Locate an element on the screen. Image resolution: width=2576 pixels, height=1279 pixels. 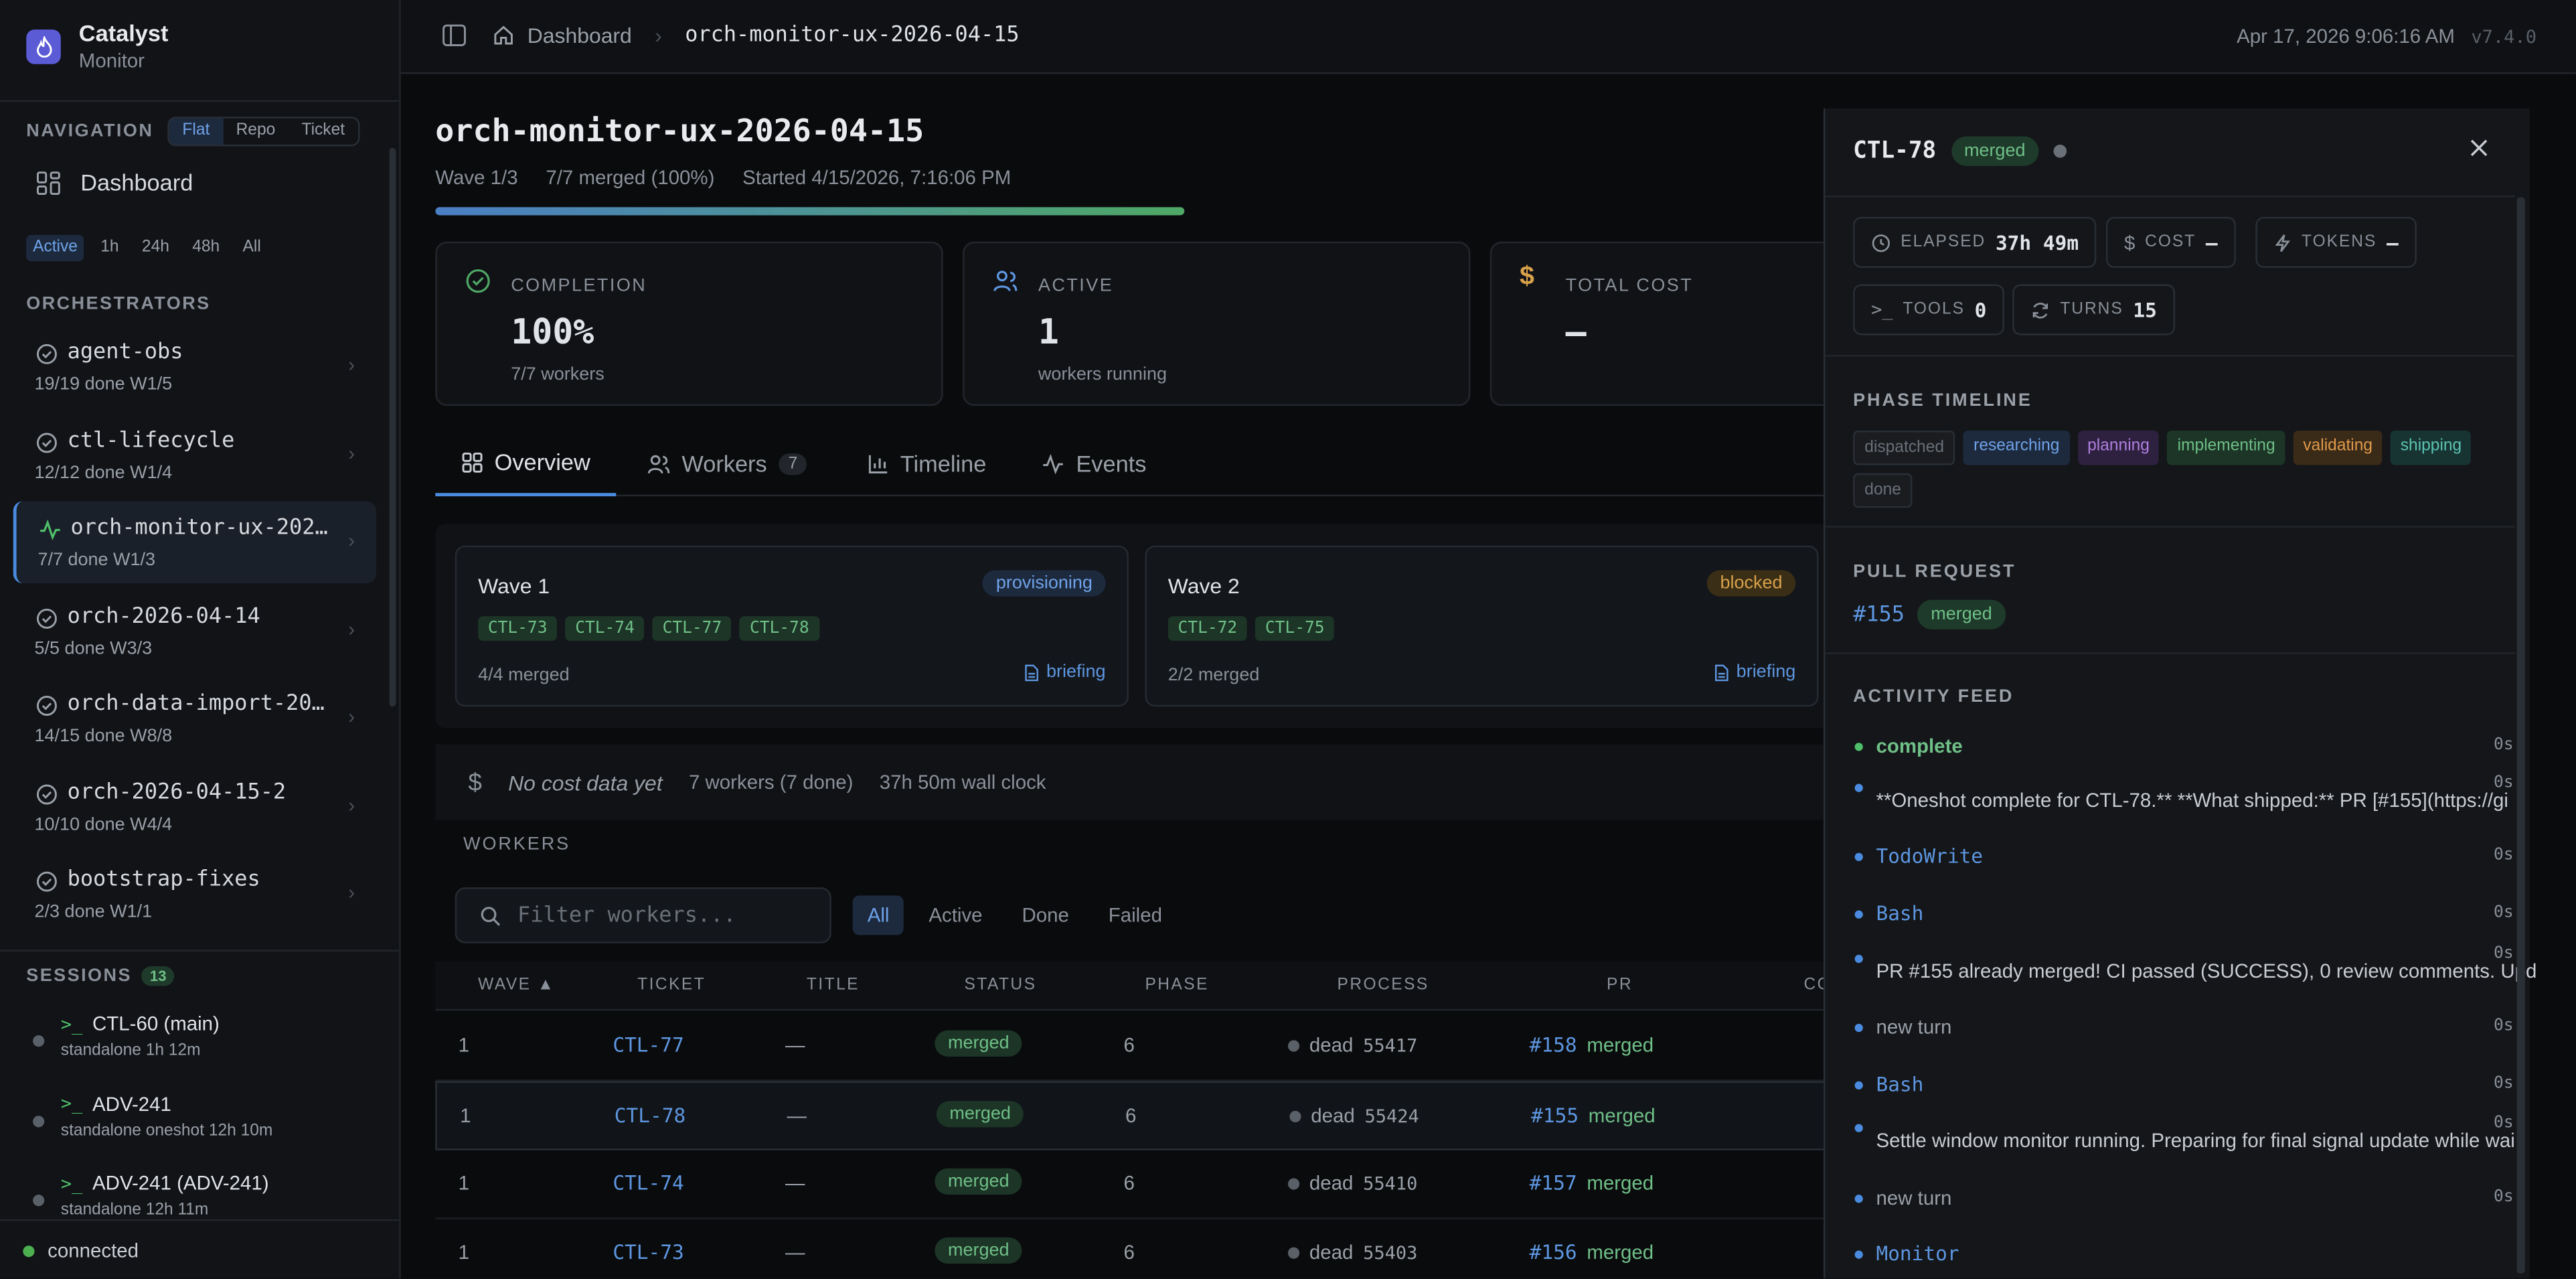
range-all: All is located at coordinates (252, 248).